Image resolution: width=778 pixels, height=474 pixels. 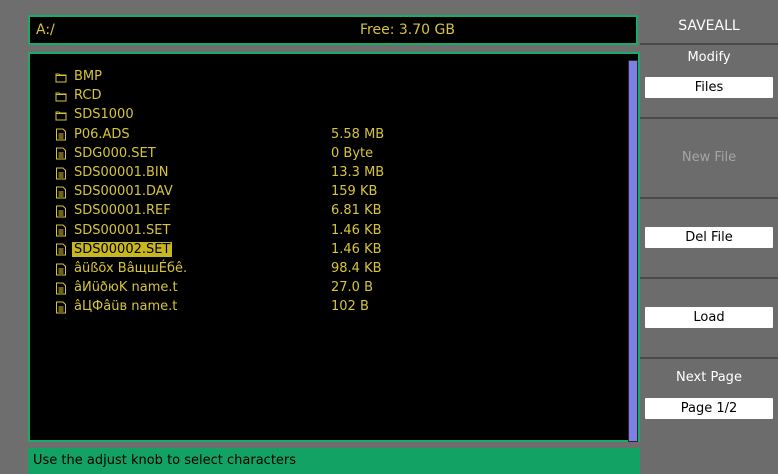 What do you see at coordinates (88, 76) in the screenshot?
I see `file-name: BMP` at bounding box center [88, 76].